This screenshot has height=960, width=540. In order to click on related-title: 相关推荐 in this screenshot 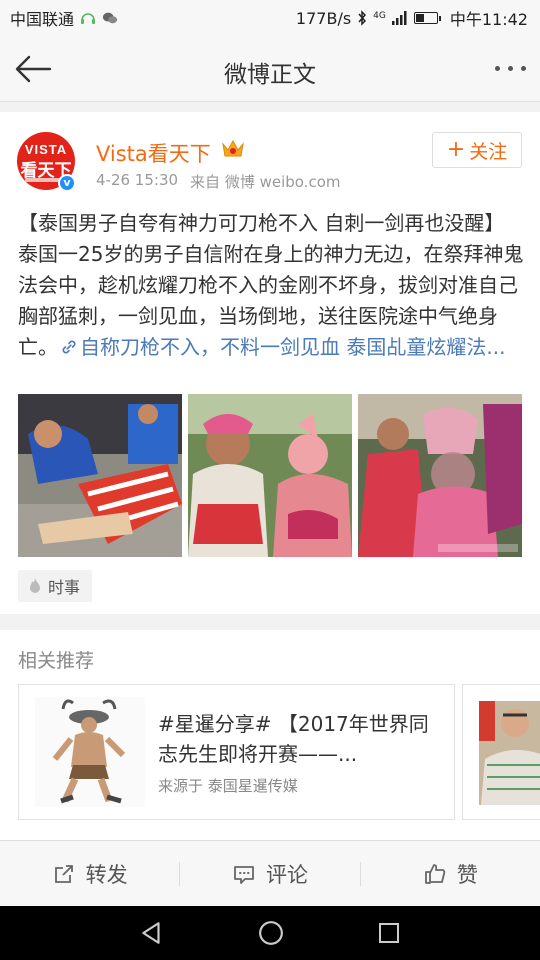, I will do `click(56, 661)`.